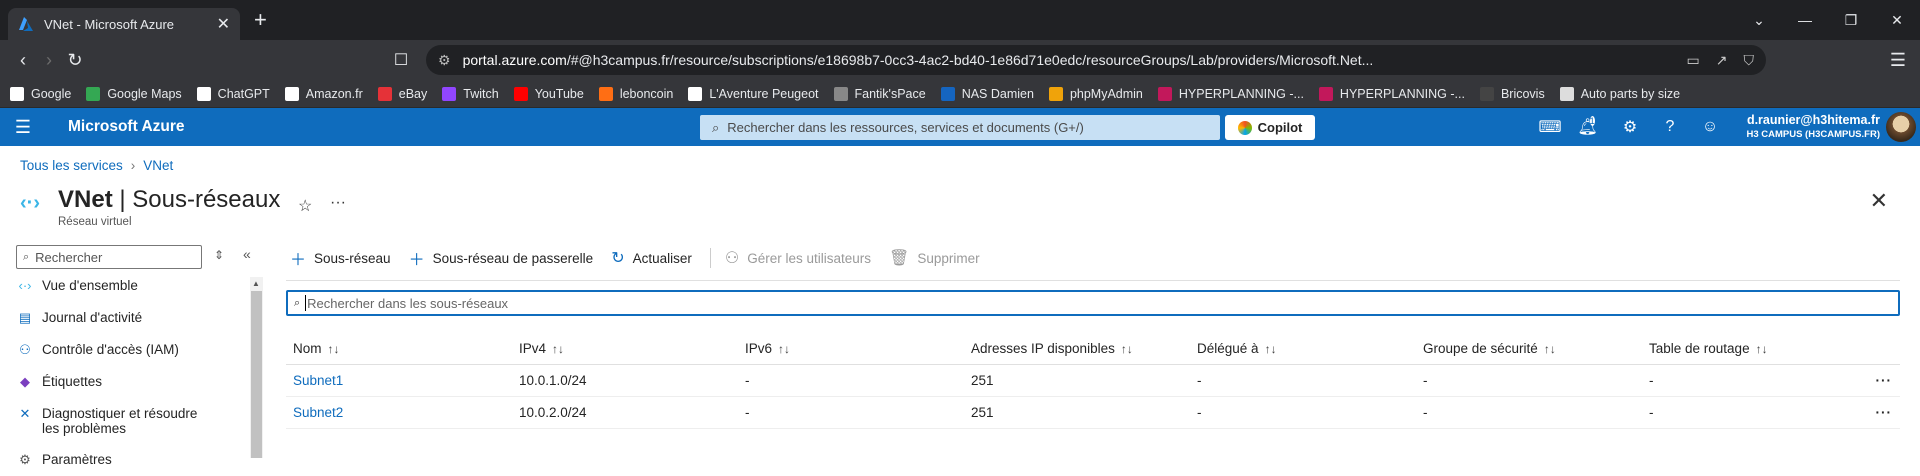 The width and height of the screenshot is (1920, 476). Describe the element at coordinates (1901, 127) in the screenshot. I see `avatar` at that location.